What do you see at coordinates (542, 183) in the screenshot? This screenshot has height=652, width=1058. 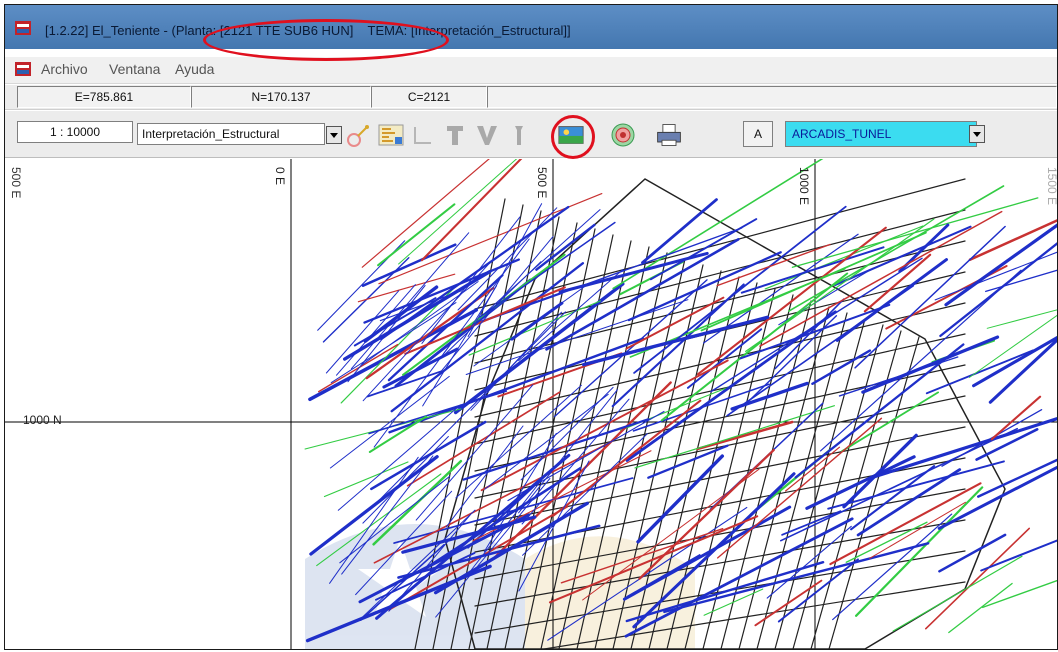 I see `grid-label-500e: 500 E` at bounding box center [542, 183].